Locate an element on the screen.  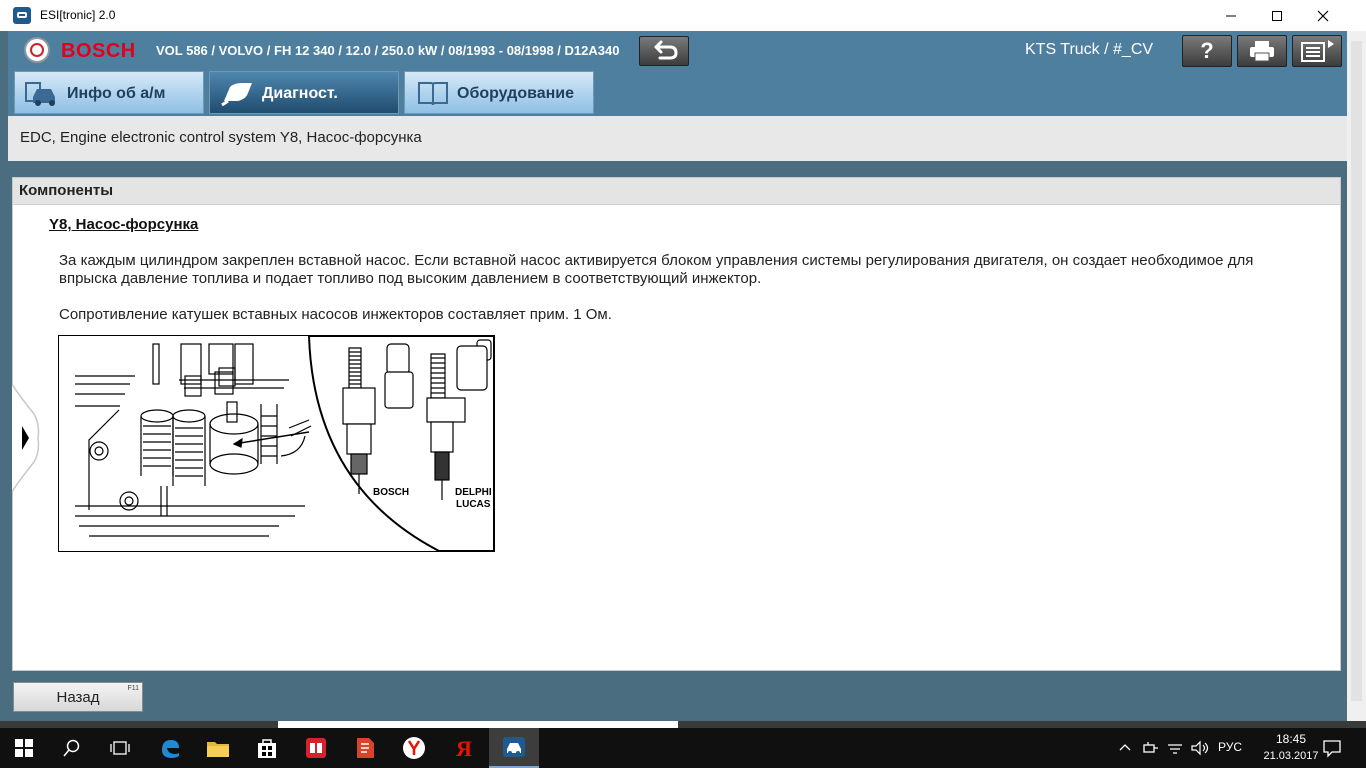
windows-start-icon is located at coordinates (24, 748).